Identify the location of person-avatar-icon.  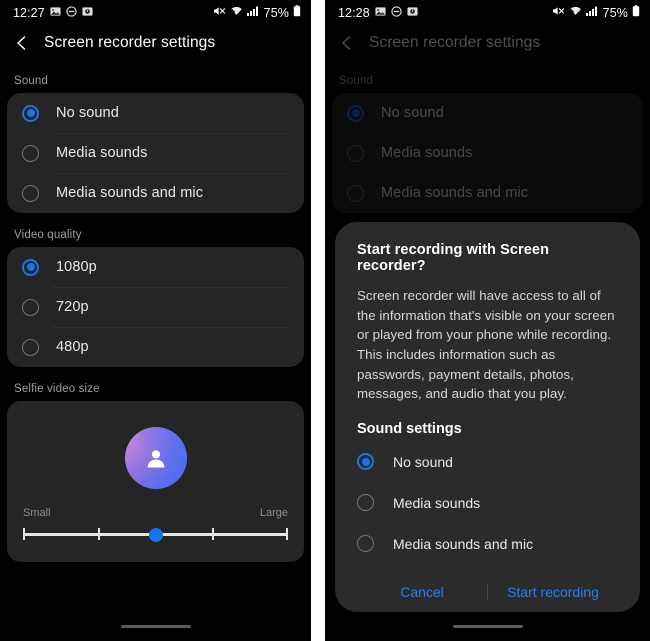
(155, 458).